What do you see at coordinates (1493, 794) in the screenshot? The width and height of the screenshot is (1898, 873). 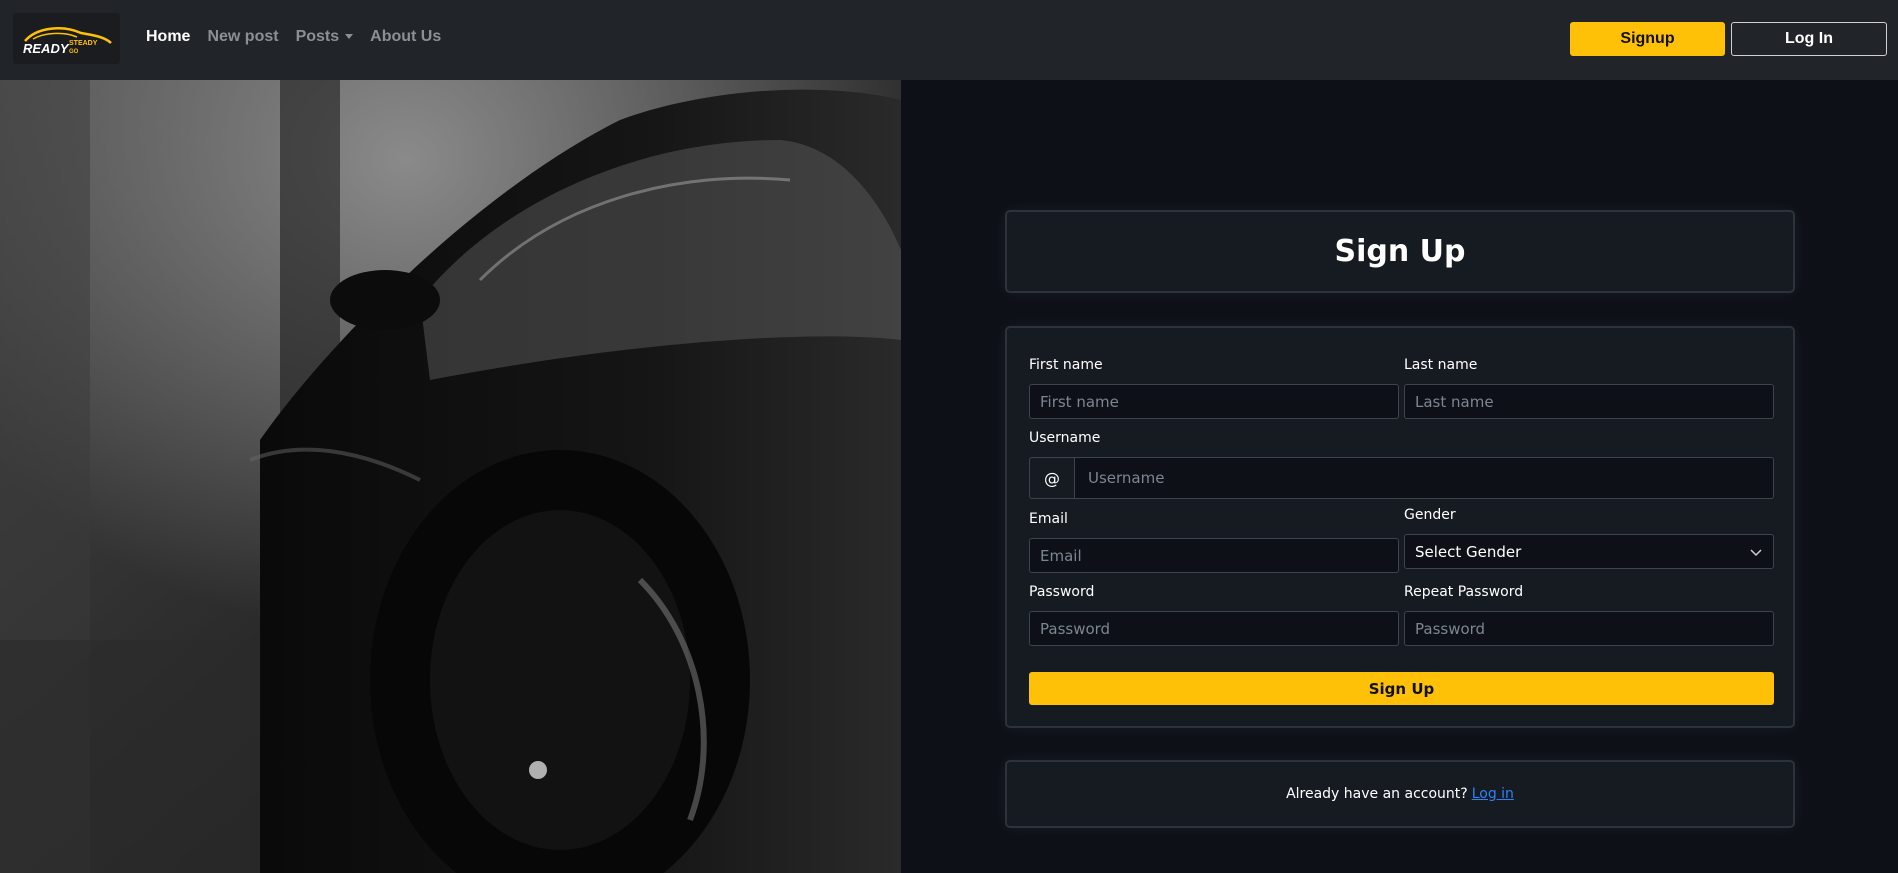 I see `login-link: Log in` at bounding box center [1493, 794].